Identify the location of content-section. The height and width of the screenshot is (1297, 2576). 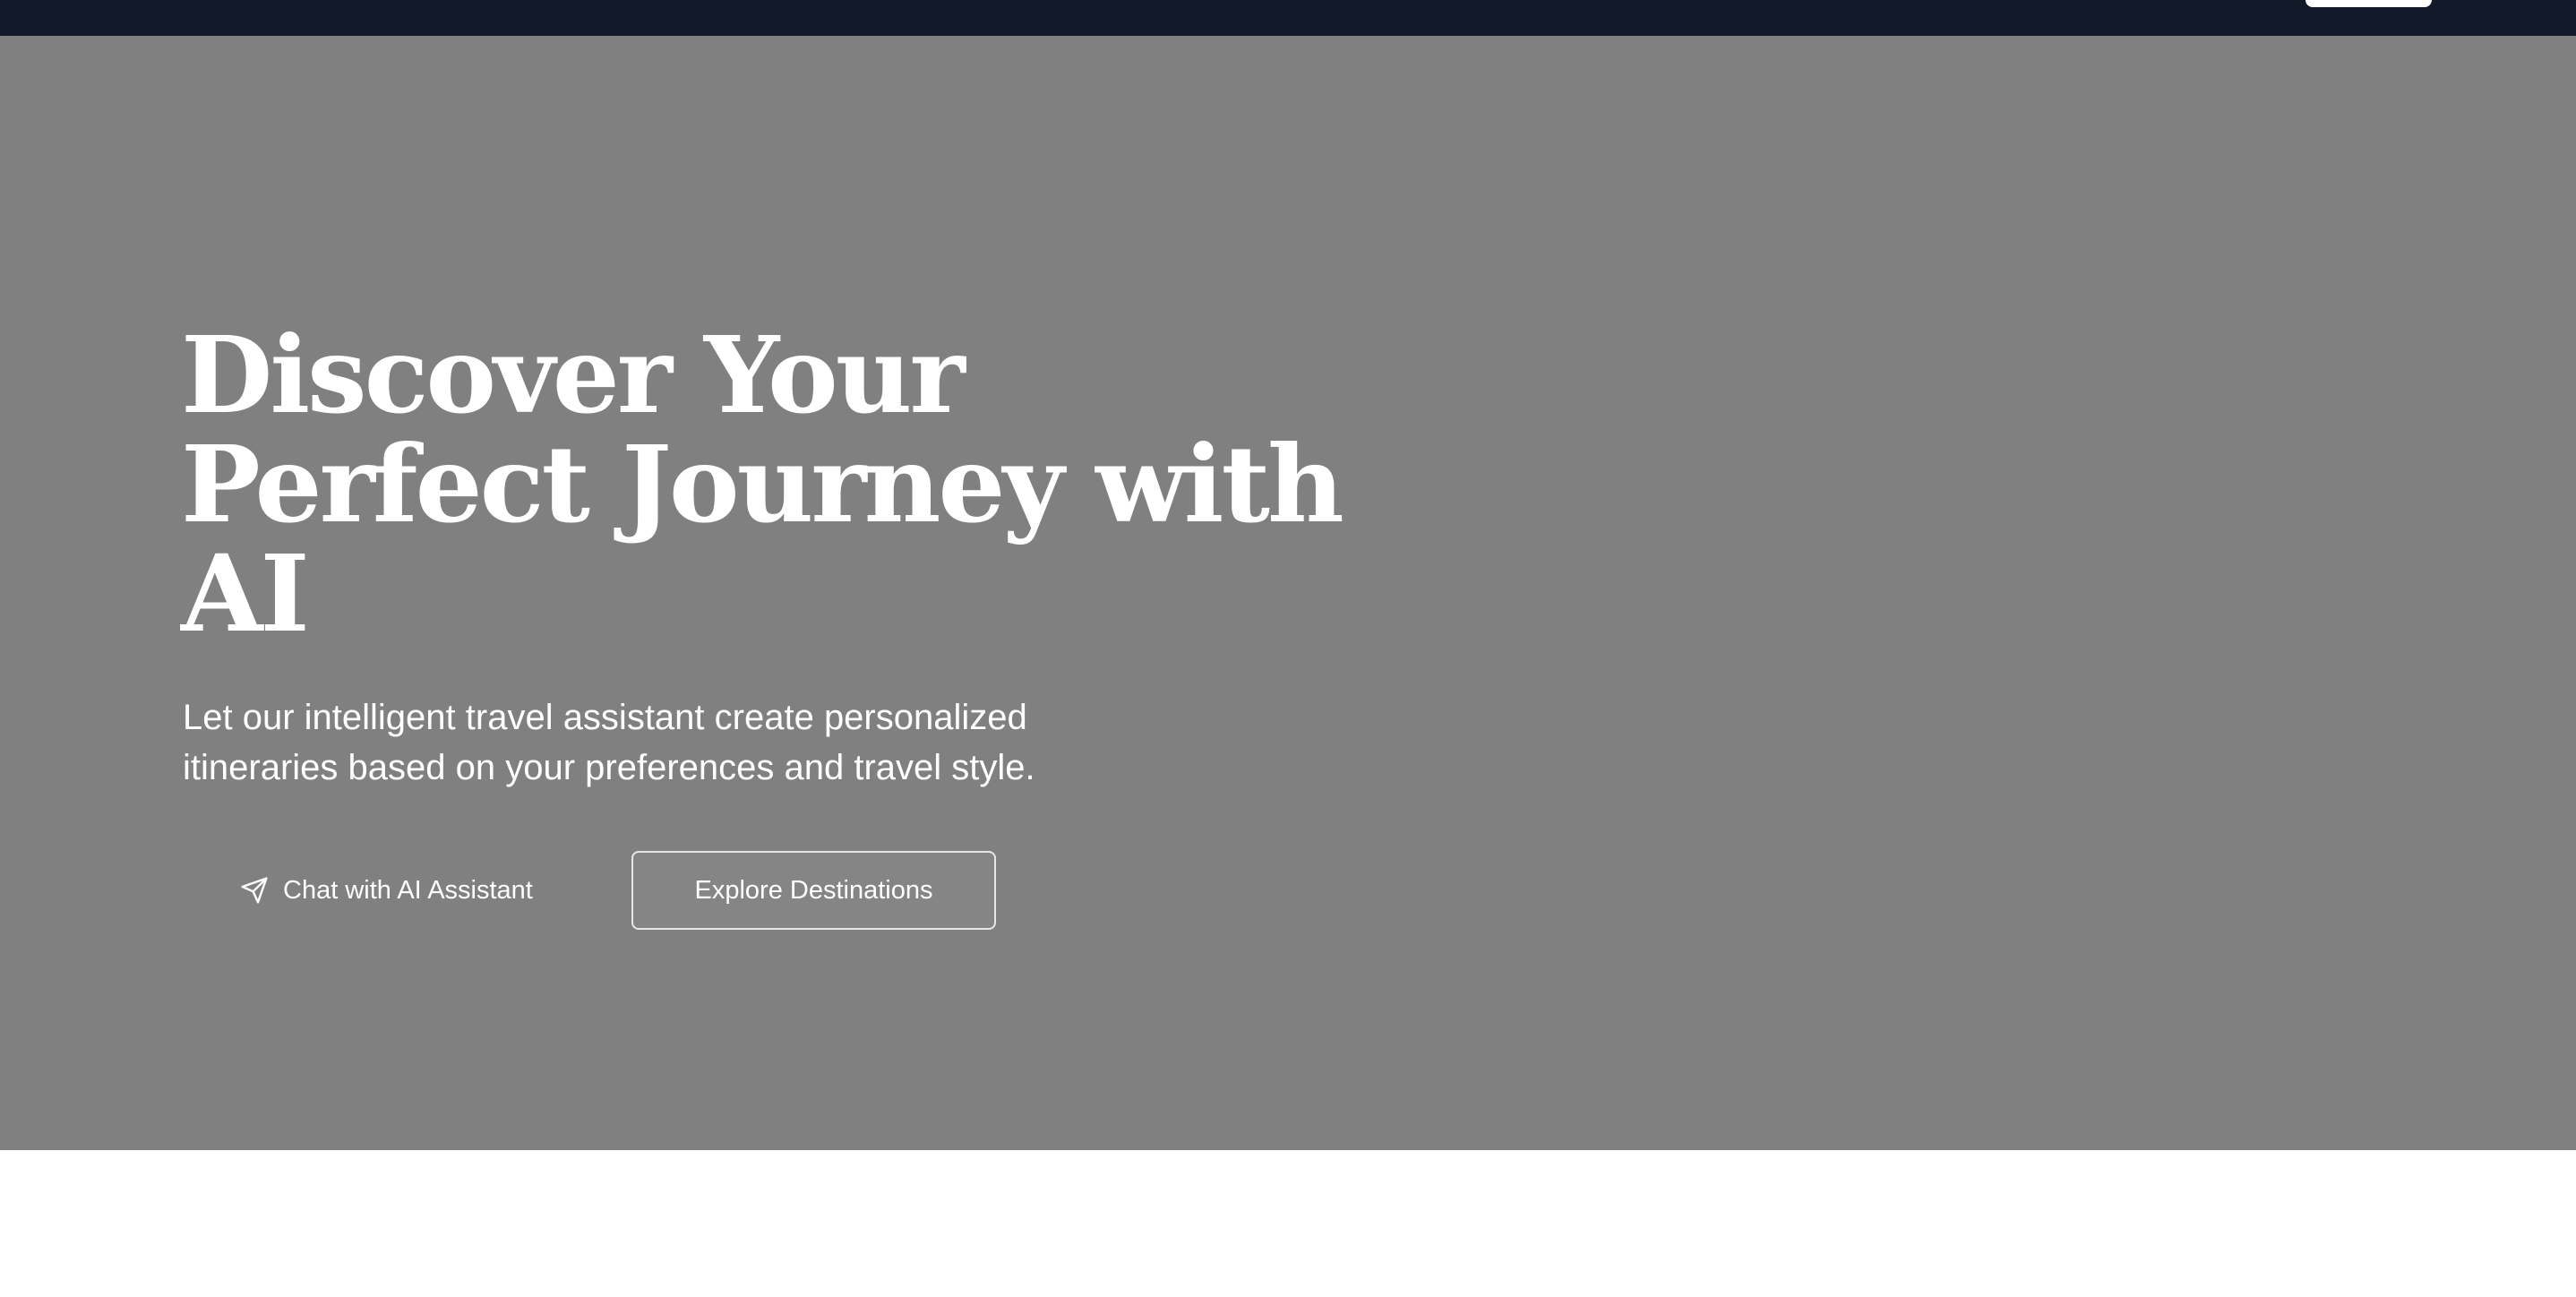
(1288, 1223).